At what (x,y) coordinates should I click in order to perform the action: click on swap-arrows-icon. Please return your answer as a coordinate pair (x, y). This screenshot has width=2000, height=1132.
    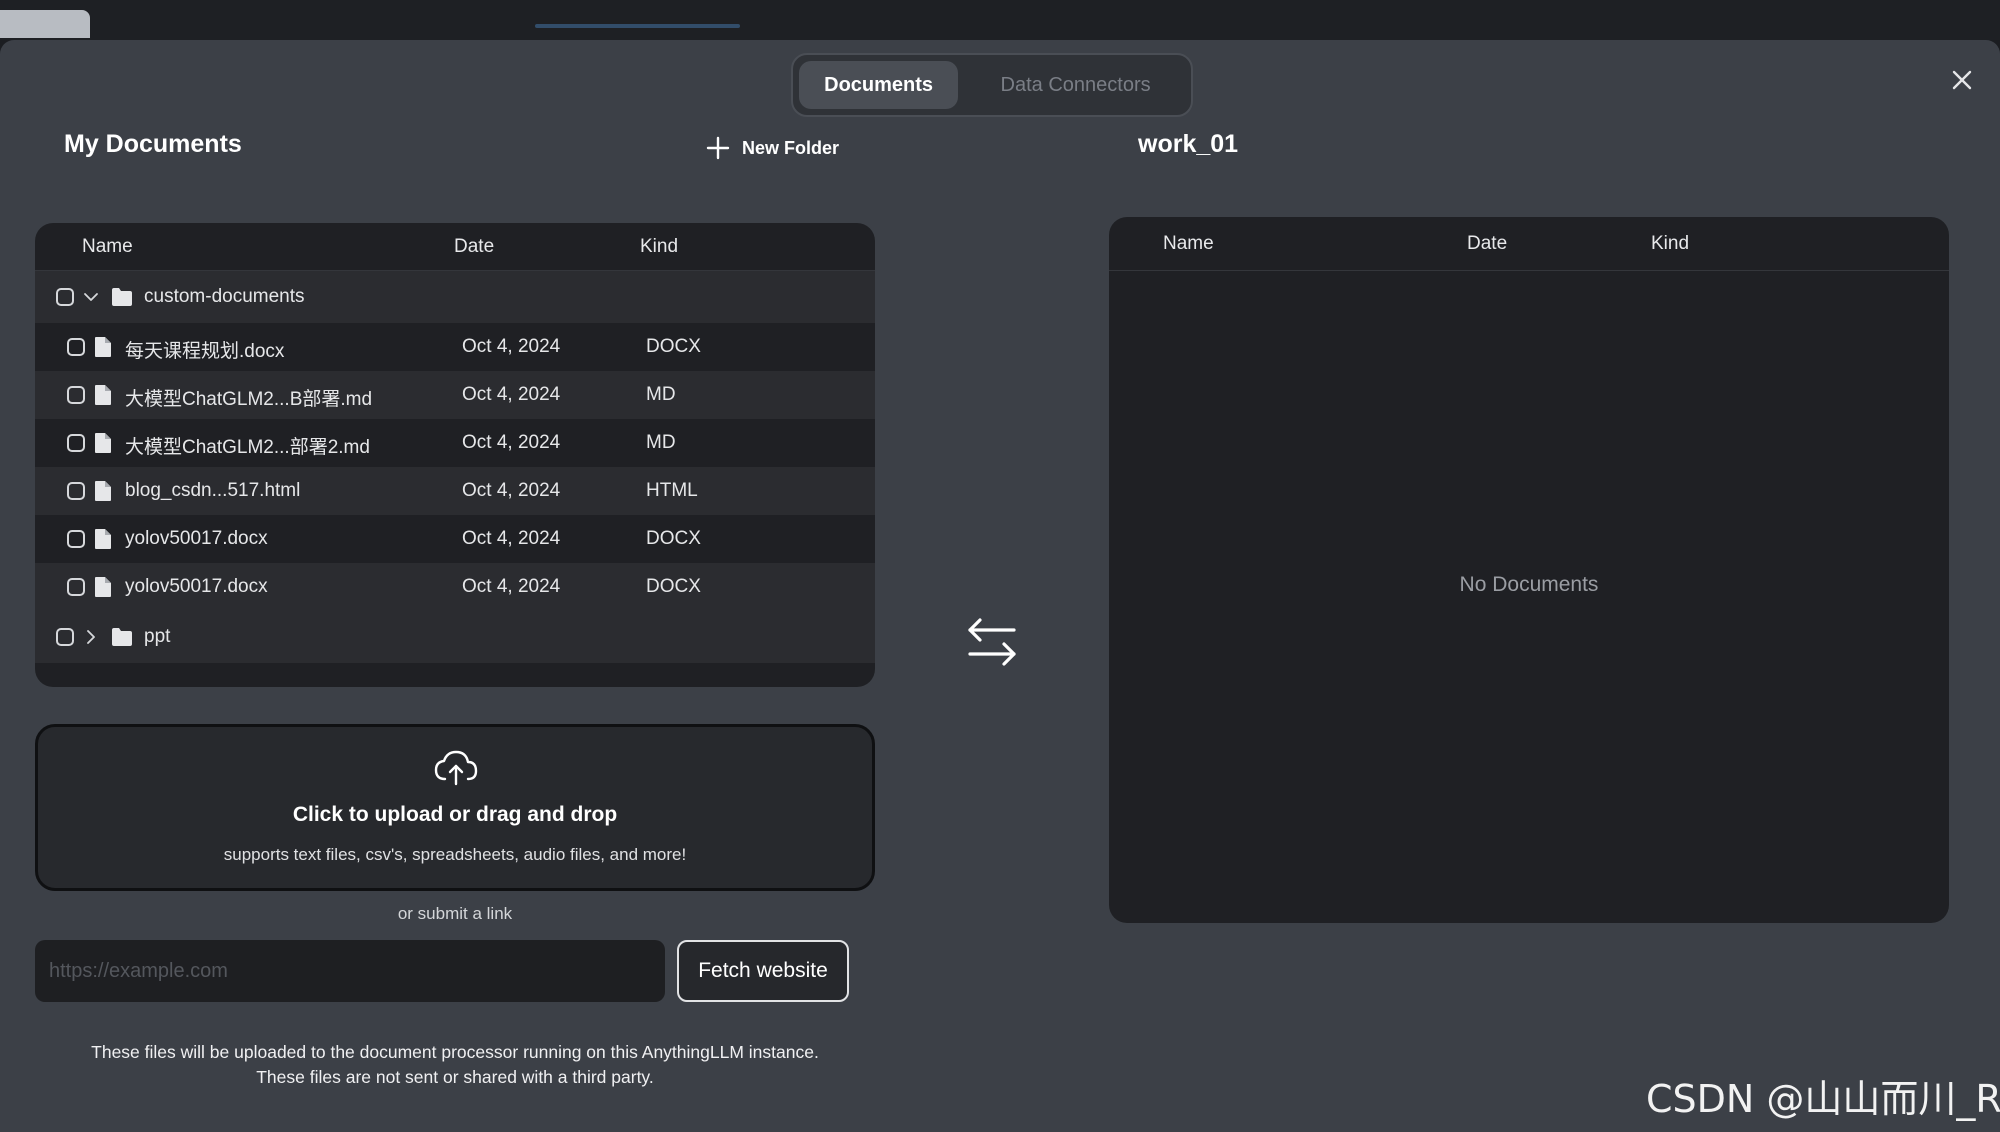
    Looking at the image, I should click on (992, 642).